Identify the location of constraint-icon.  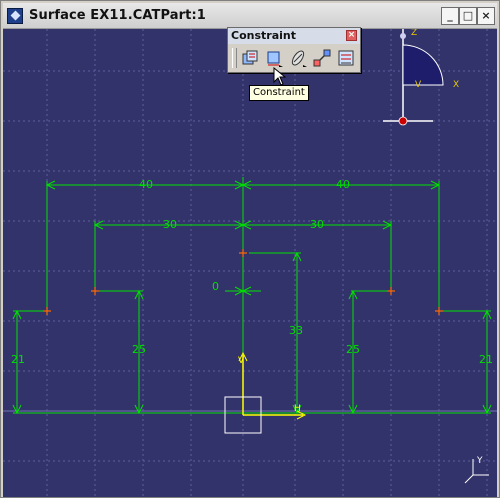
(274, 58).